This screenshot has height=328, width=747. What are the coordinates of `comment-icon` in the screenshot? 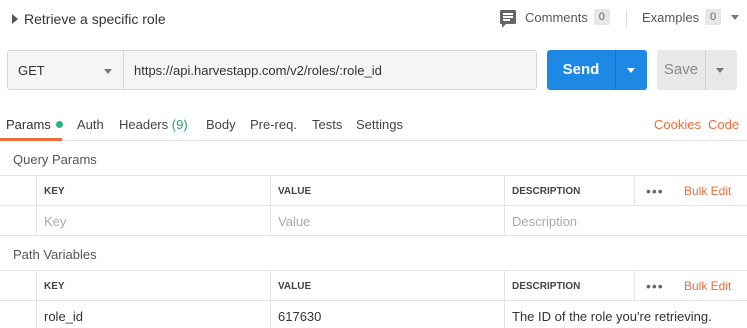 It's located at (508, 19).